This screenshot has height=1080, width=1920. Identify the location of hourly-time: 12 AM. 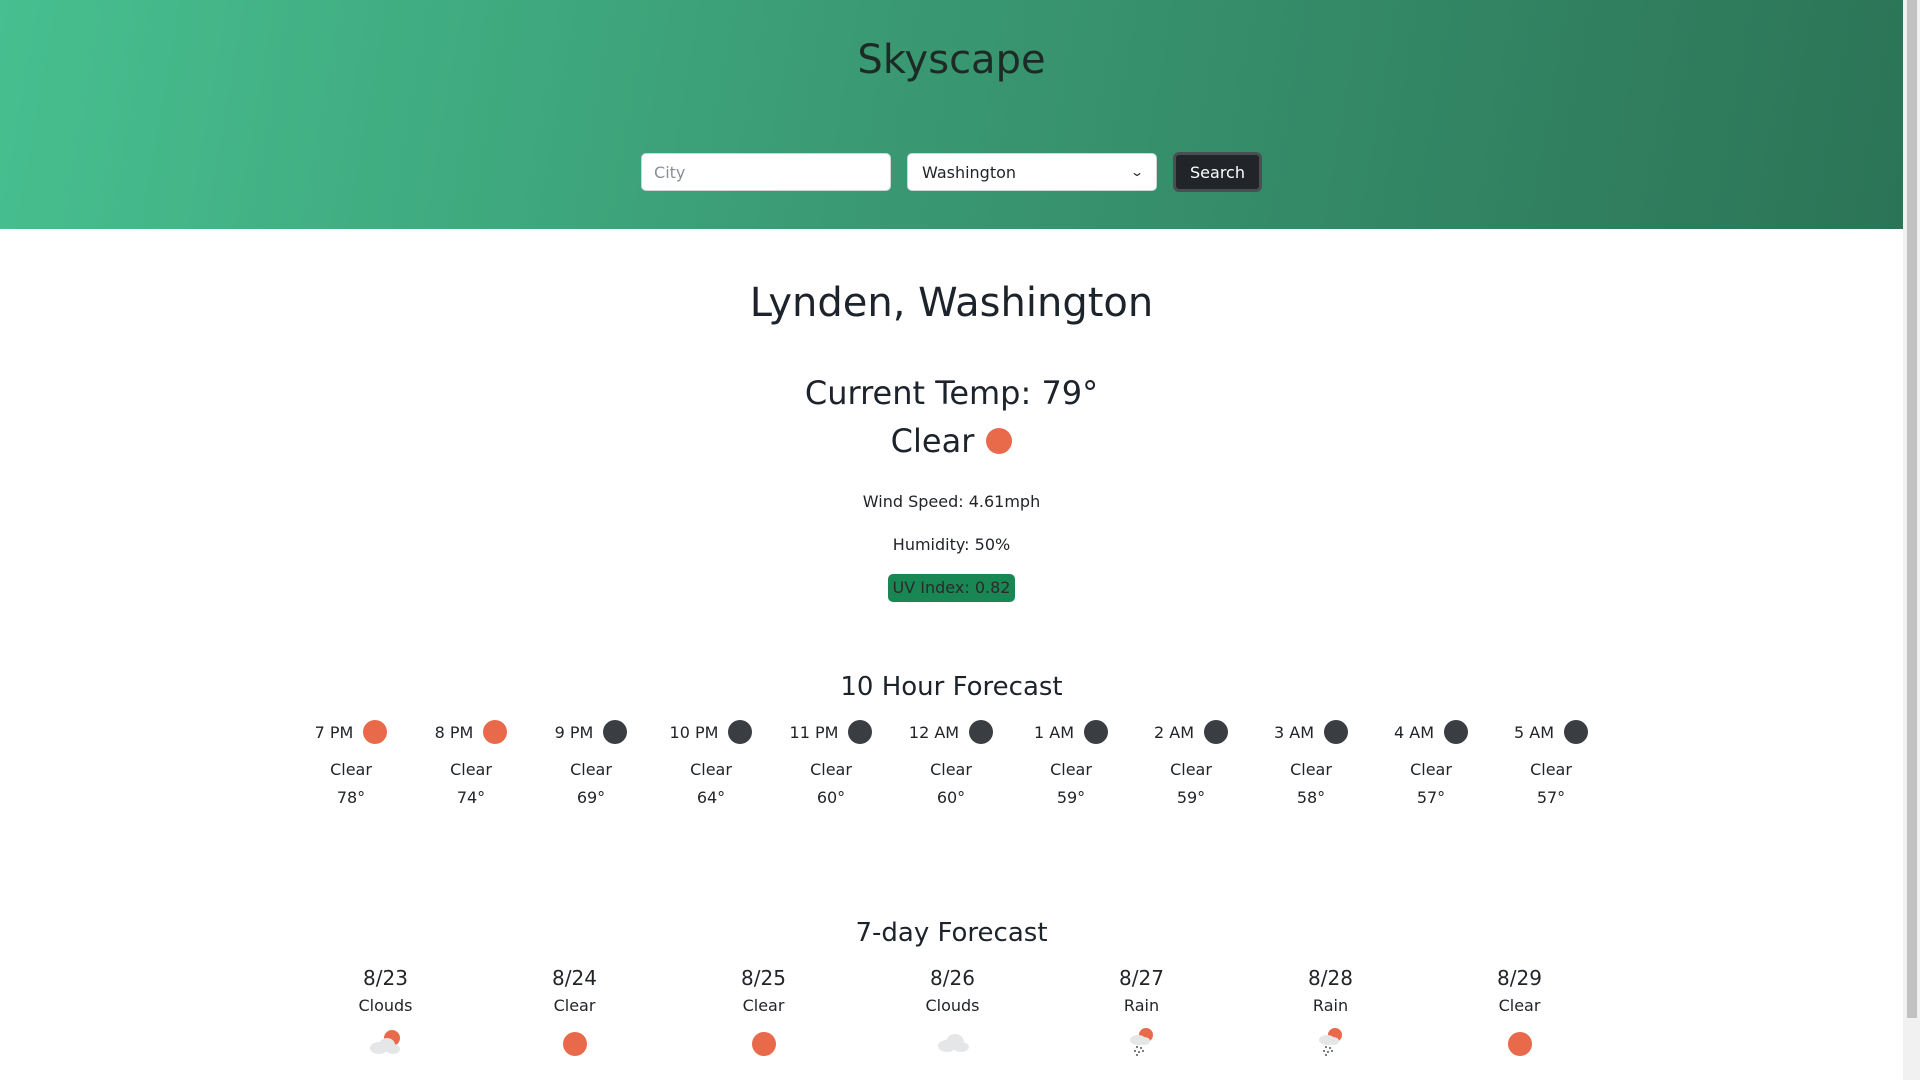
(934, 732).